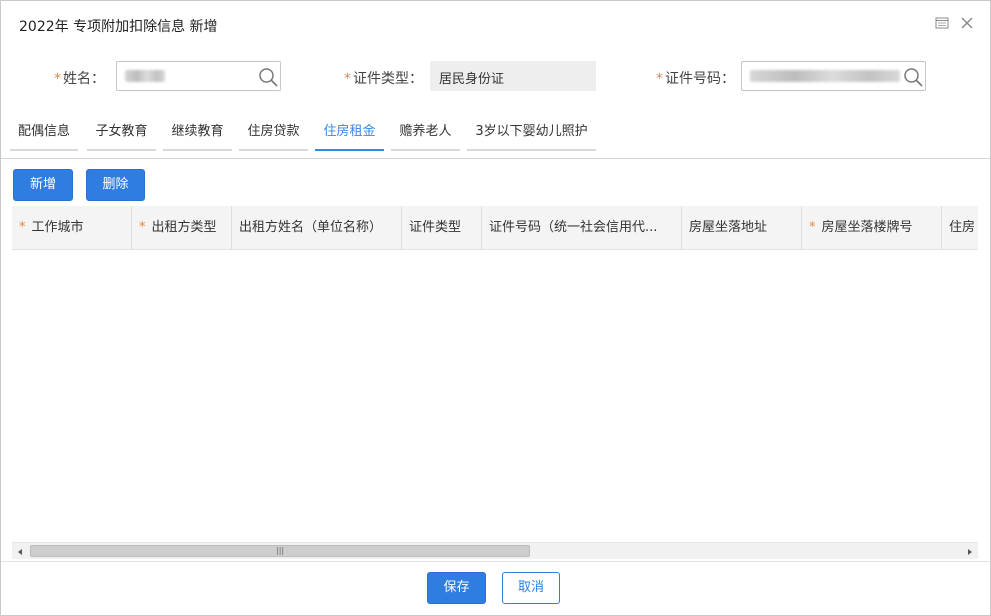 Image resolution: width=991 pixels, height=616 pixels. What do you see at coordinates (44, 136) in the screenshot?
I see `tab-spouse-info: 配偶信息` at bounding box center [44, 136].